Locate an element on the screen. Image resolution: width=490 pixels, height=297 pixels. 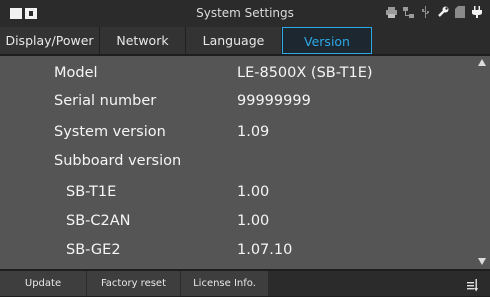
usb-icon is located at coordinates (425, 14).